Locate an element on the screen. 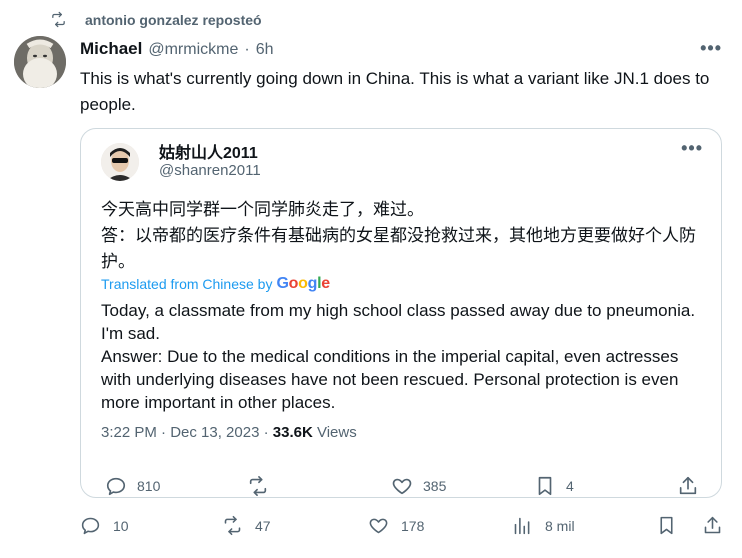 This screenshot has width=742, height=558. more-options-icon: ••• is located at coordinates (711, 48).